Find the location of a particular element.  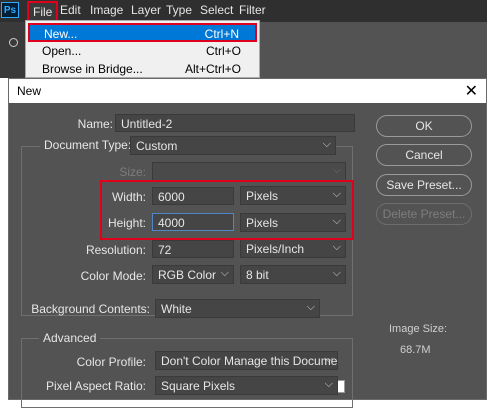

menu-type: Type is located at coordinates (179, 10).